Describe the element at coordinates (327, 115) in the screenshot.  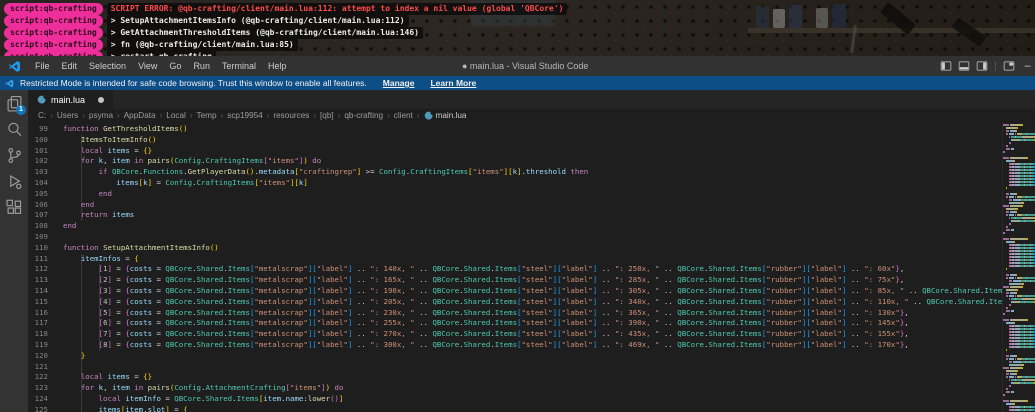
I see `breadcrumb-item: [qb]` at that location.